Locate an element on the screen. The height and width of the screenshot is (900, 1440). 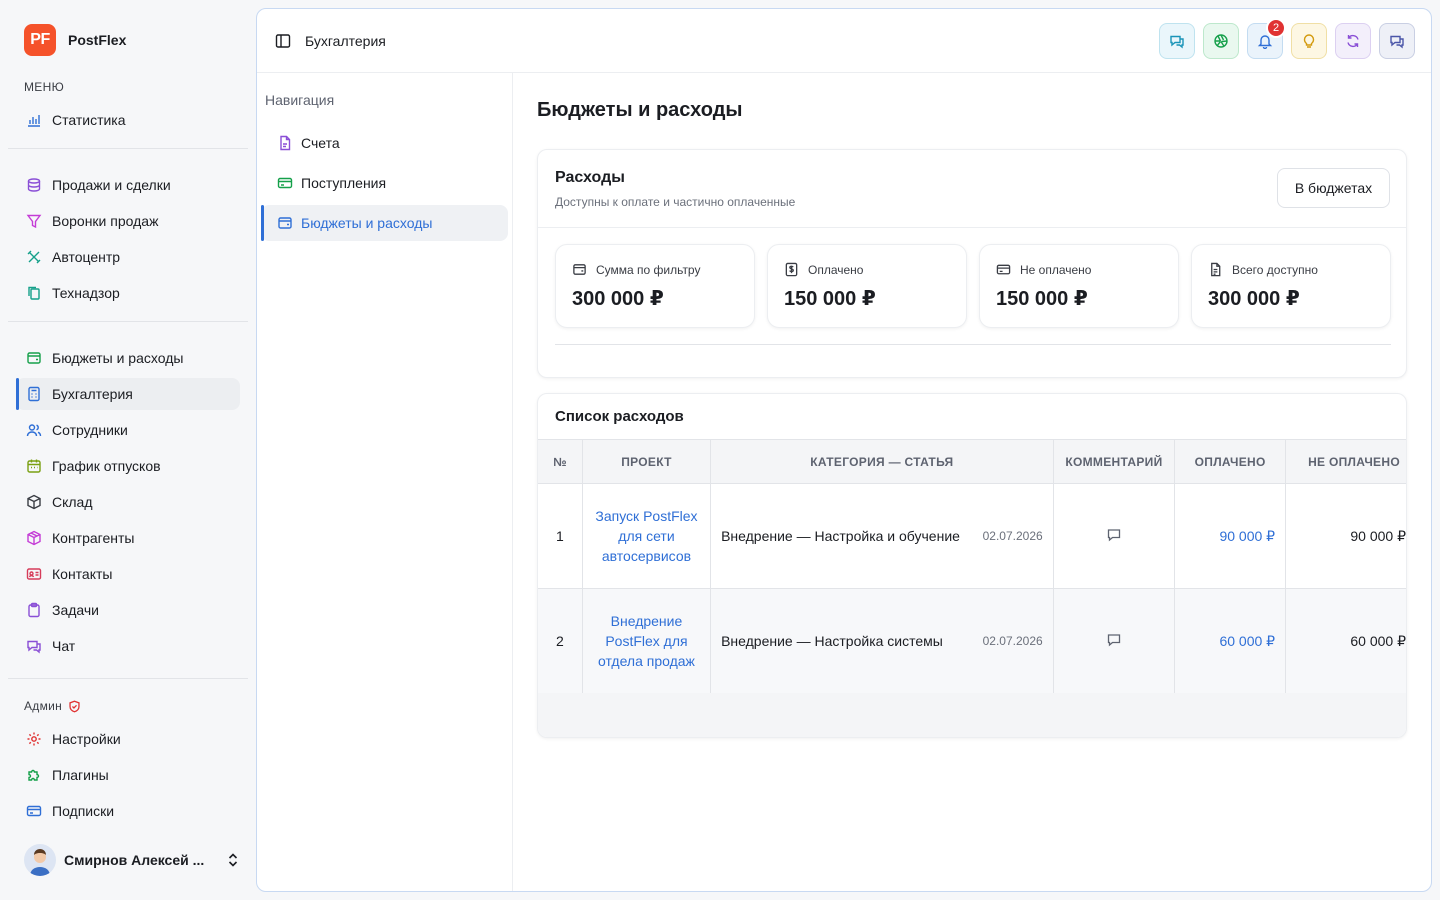
ideas-button is located at coordinates (1309, 41).